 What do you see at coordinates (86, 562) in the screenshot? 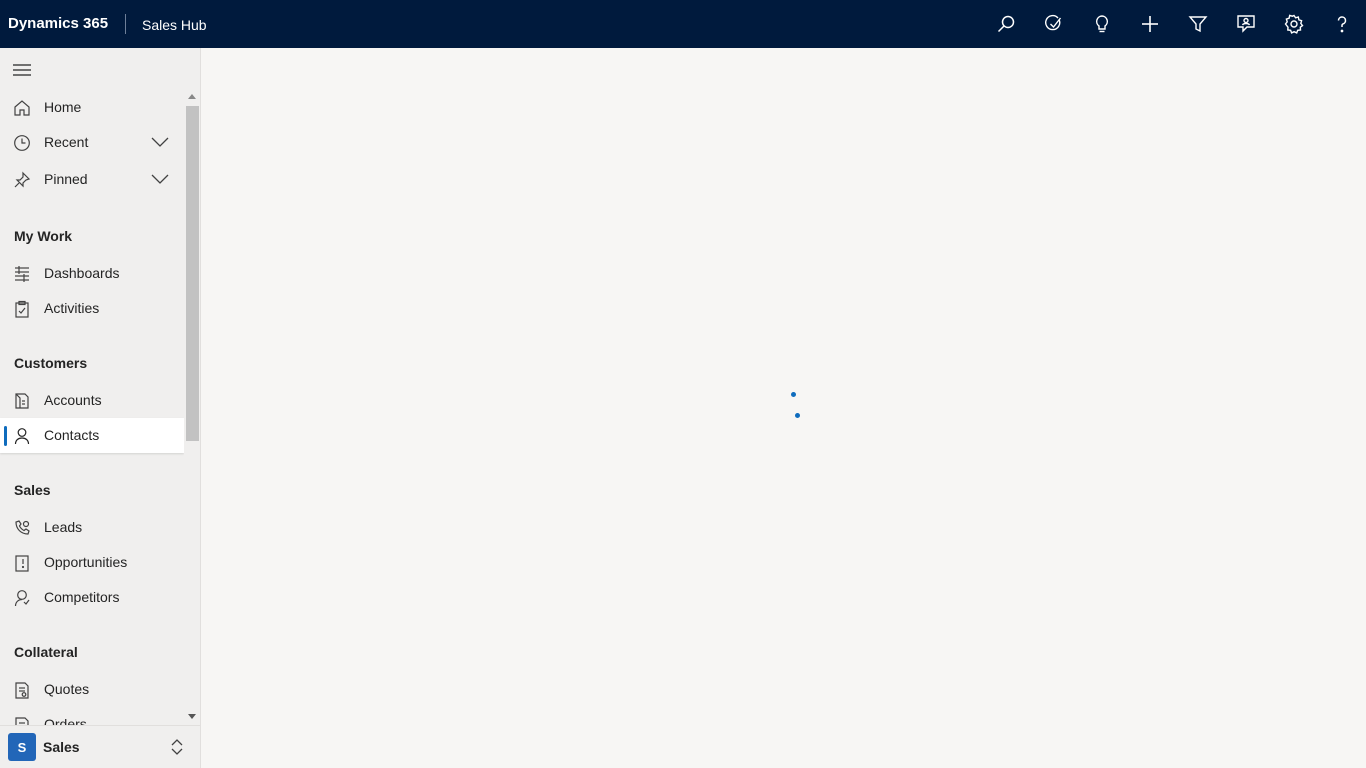
I see `sidebar-item-label: Opportunities` at bounding box center [86, 562].